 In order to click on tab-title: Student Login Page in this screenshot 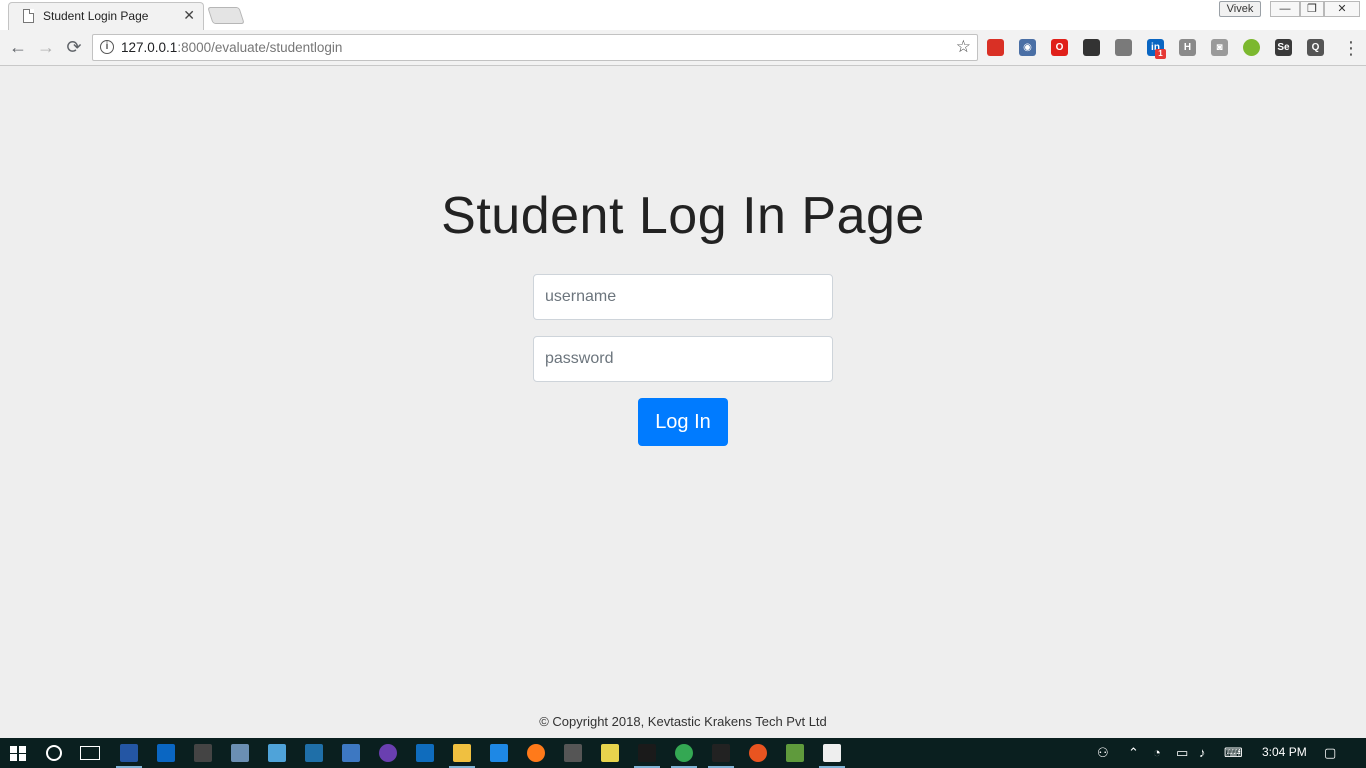, I will do `click(96, 16)`.